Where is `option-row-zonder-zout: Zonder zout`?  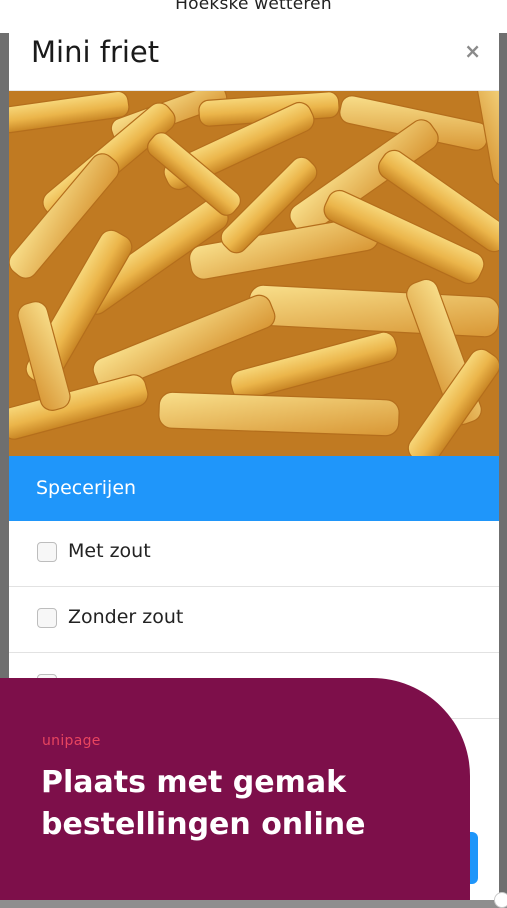
option-row-zonder-zout: Zonder zout is located at coordinates (254, 620).